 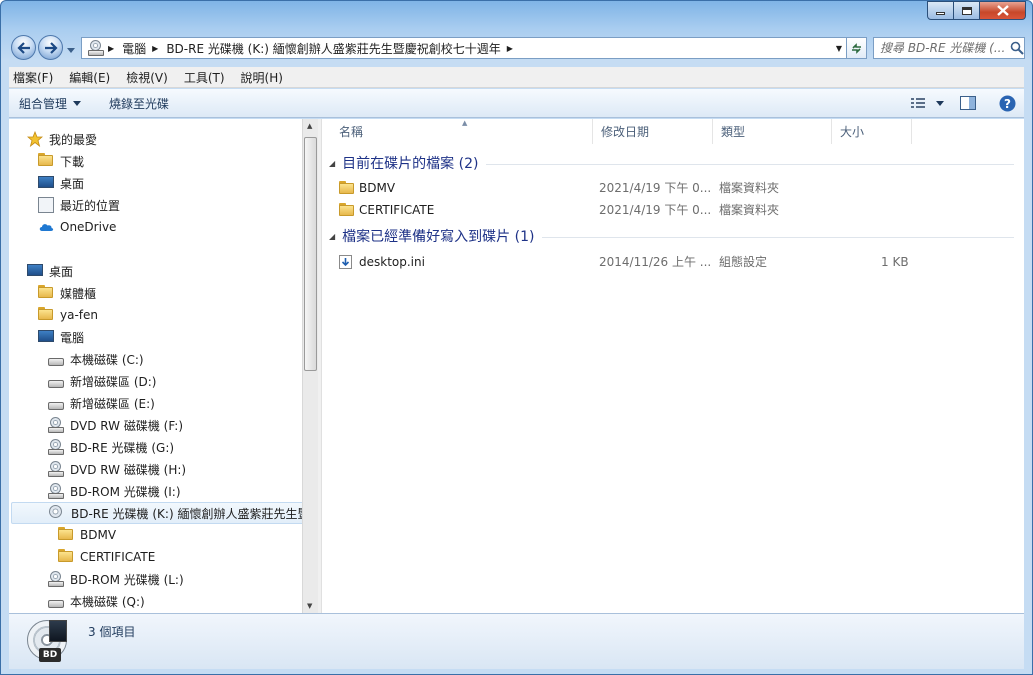 I want to click on item-count: 3 個項目, so click(x=112, y=632).